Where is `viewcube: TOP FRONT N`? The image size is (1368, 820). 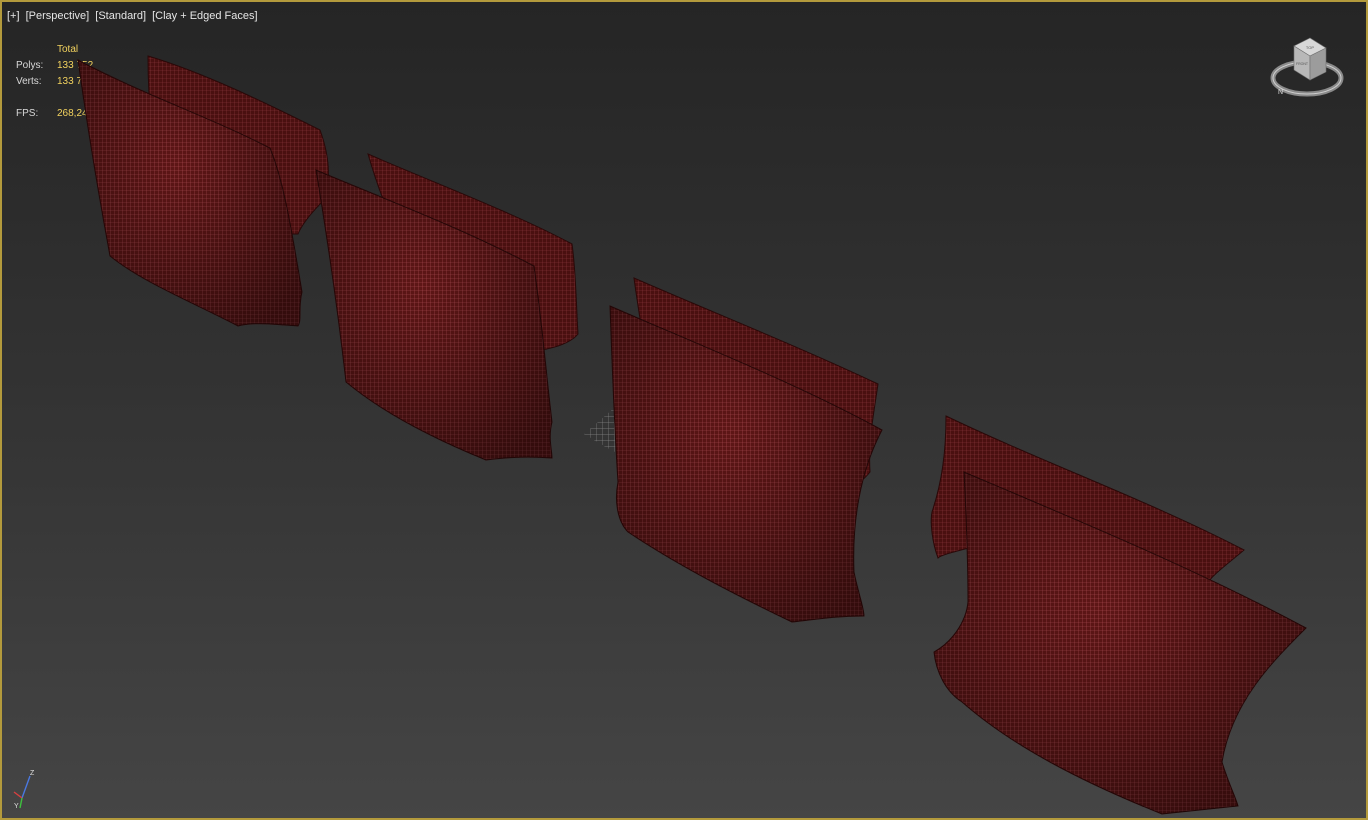 viewcube: TOP FRONT N is located at coordinates (1307, 70).